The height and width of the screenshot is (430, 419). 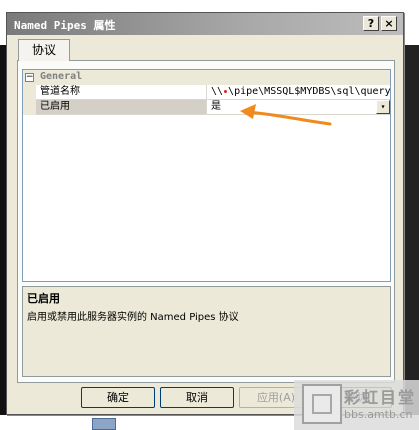 I want to click on watermark-seal-icon, so click(x=322, y=404).